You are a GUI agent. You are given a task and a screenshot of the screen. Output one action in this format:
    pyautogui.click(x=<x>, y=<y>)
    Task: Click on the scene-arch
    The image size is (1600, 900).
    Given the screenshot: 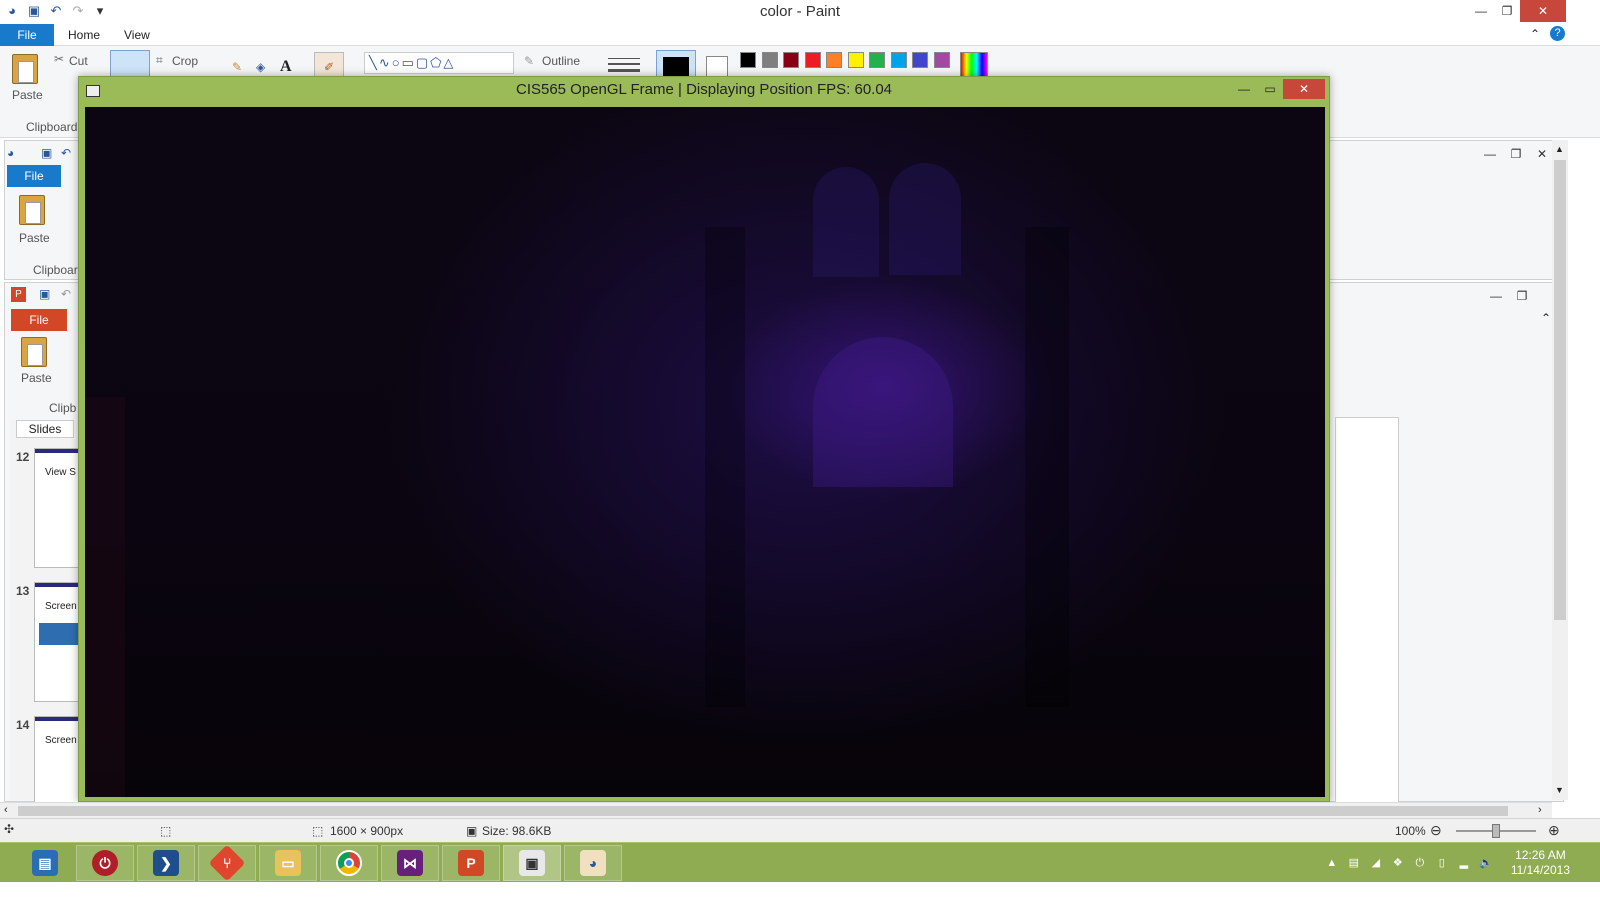 What is the action you would take?
    pyautogui.click(x=883, y=412)
    